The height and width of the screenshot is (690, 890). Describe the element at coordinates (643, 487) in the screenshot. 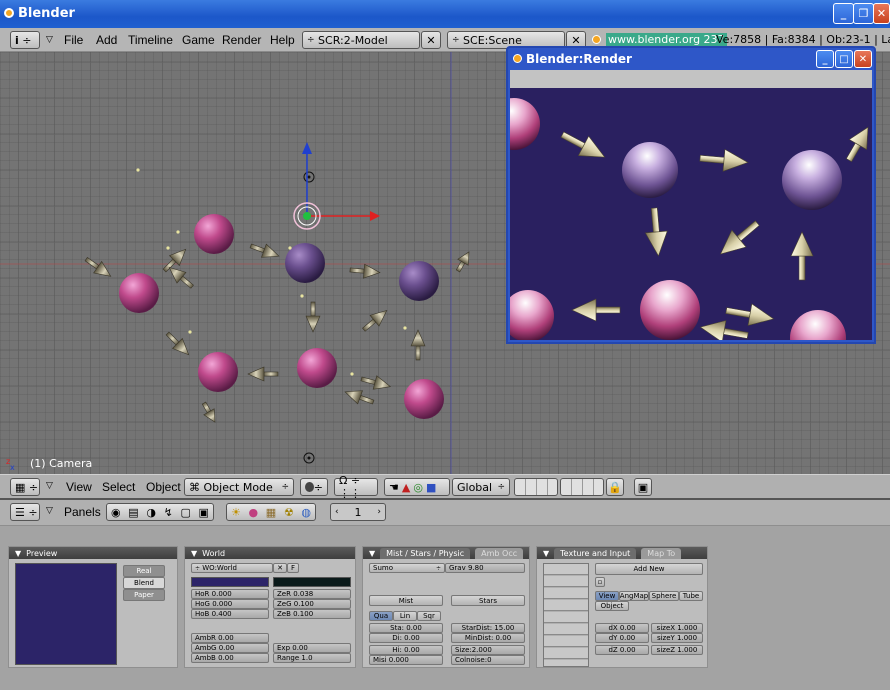

I see `render-preview-icon: ▣` at that location.